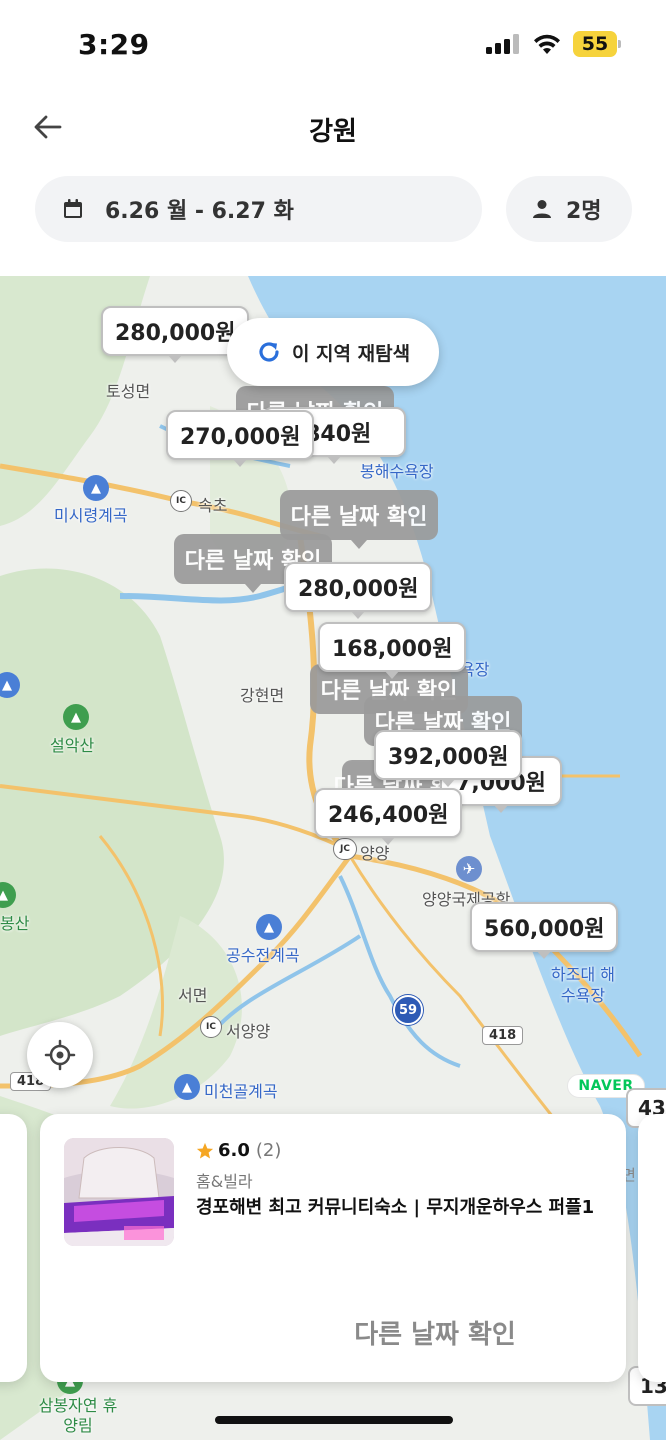  What do you see at coordinates (345, 849) in the screenshot?
I see `jc-icon: JC` at bounding box center [345, 849].